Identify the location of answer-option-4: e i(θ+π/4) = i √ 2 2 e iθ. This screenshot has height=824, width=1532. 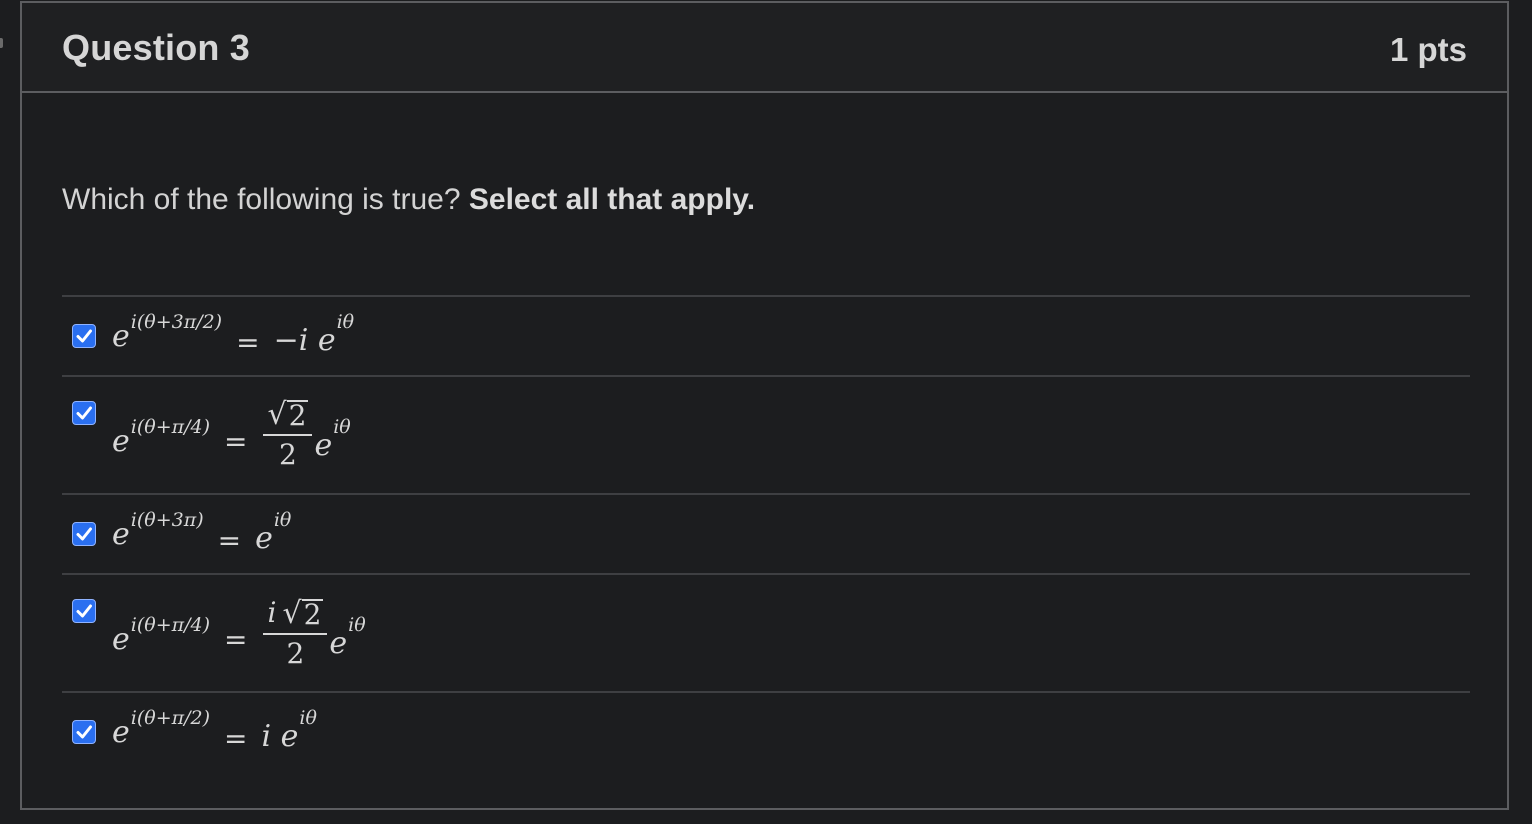
(766, 632).